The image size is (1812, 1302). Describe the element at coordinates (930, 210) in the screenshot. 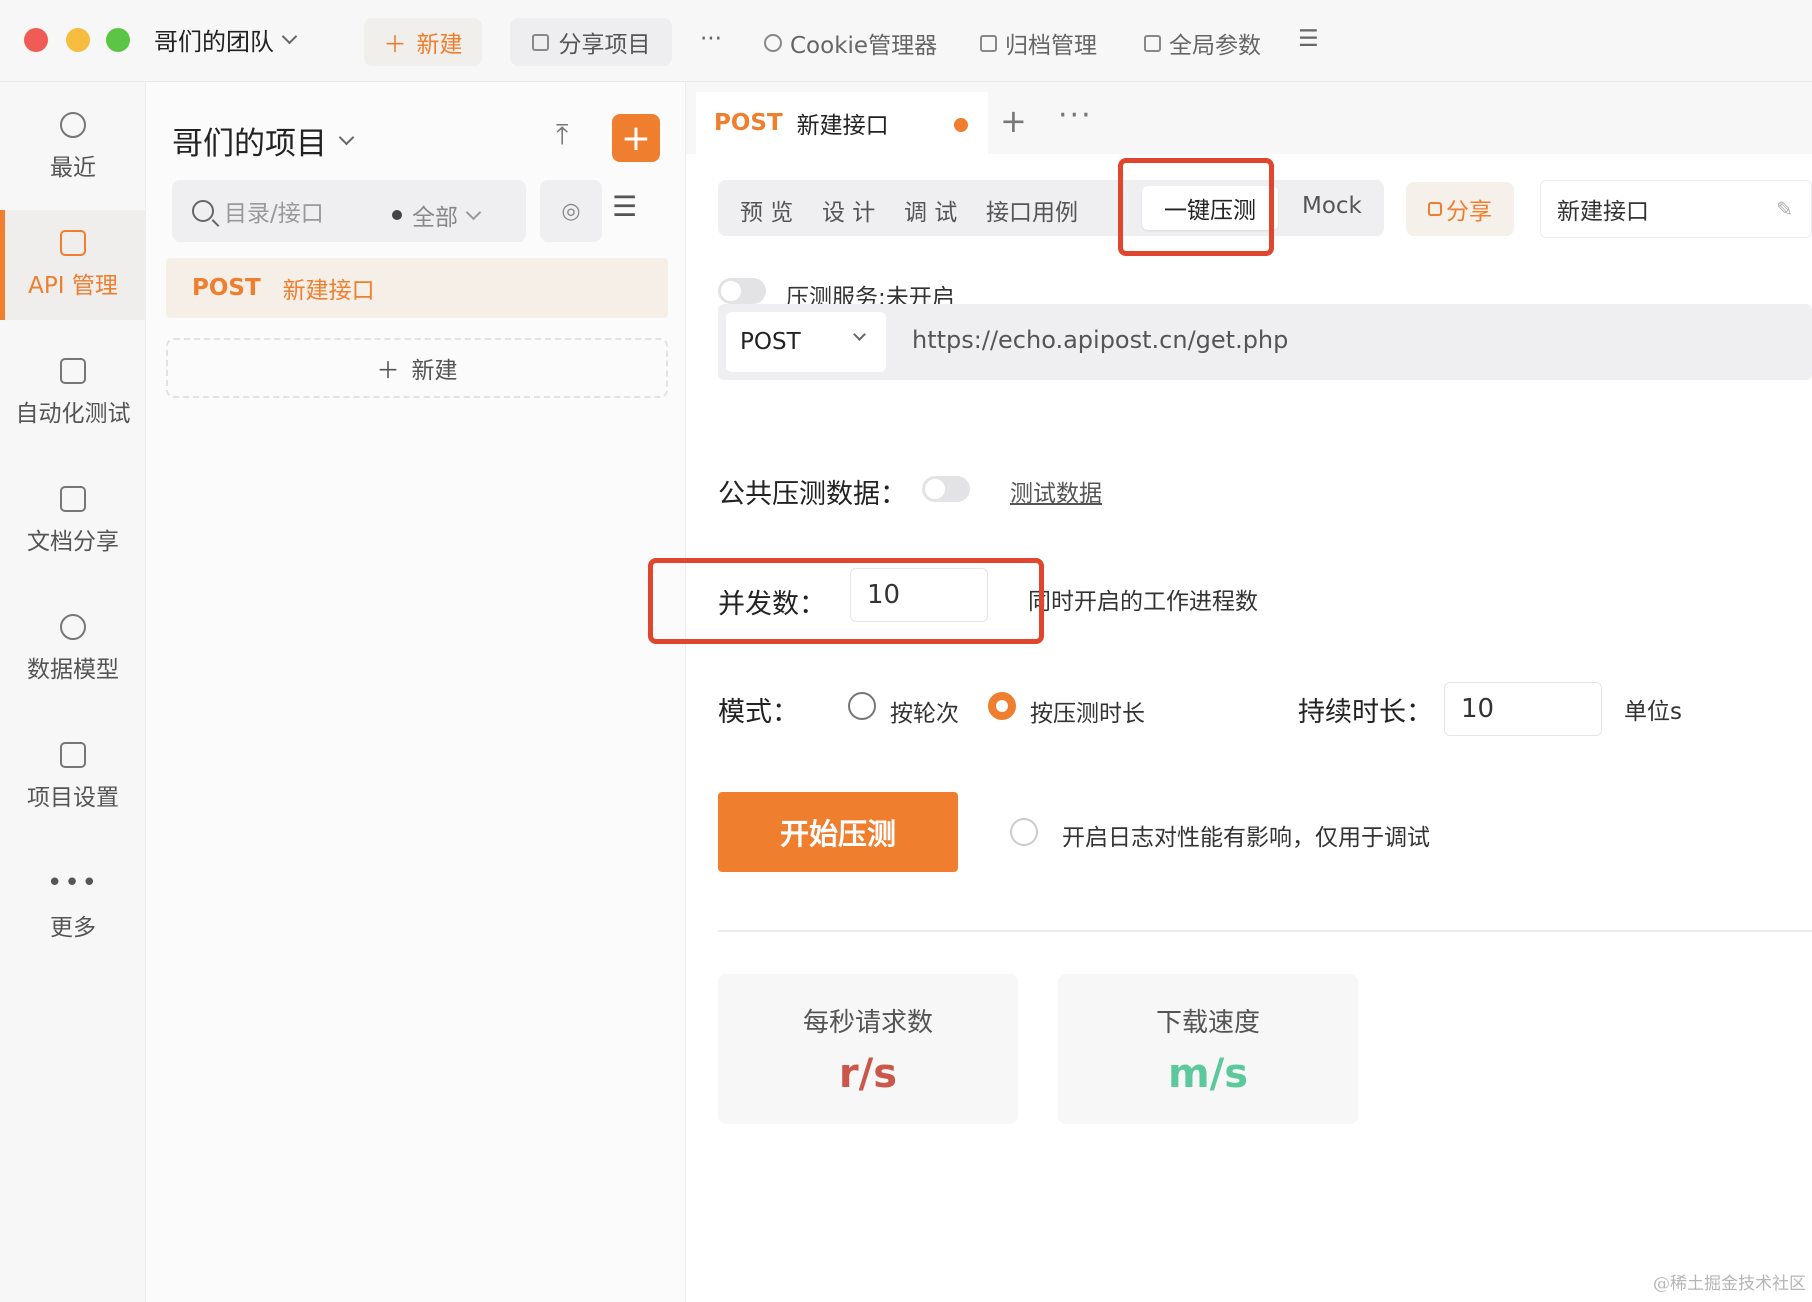

I see `tab-debug: 调 试` at that location.